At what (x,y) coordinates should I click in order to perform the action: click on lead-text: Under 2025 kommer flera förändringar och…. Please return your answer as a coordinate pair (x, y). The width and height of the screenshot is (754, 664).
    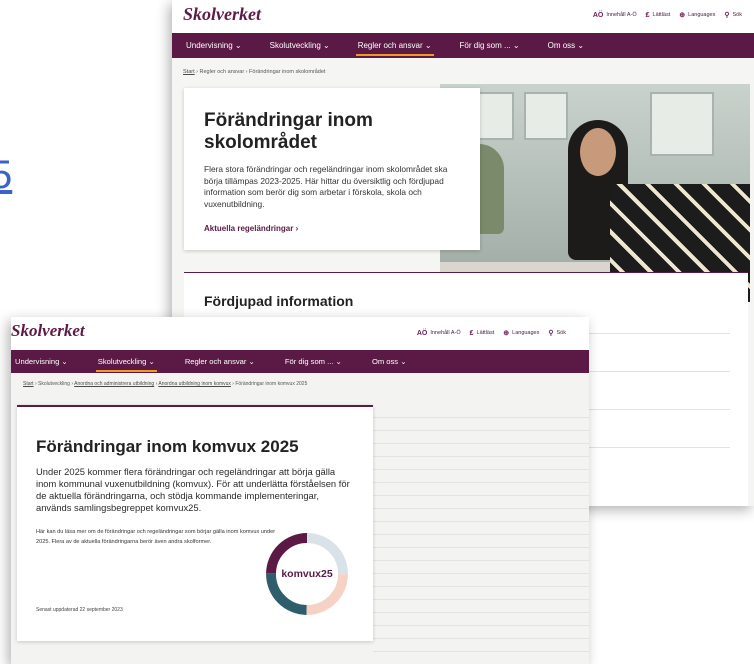
    Looking at the image, I should click on (193, 489).